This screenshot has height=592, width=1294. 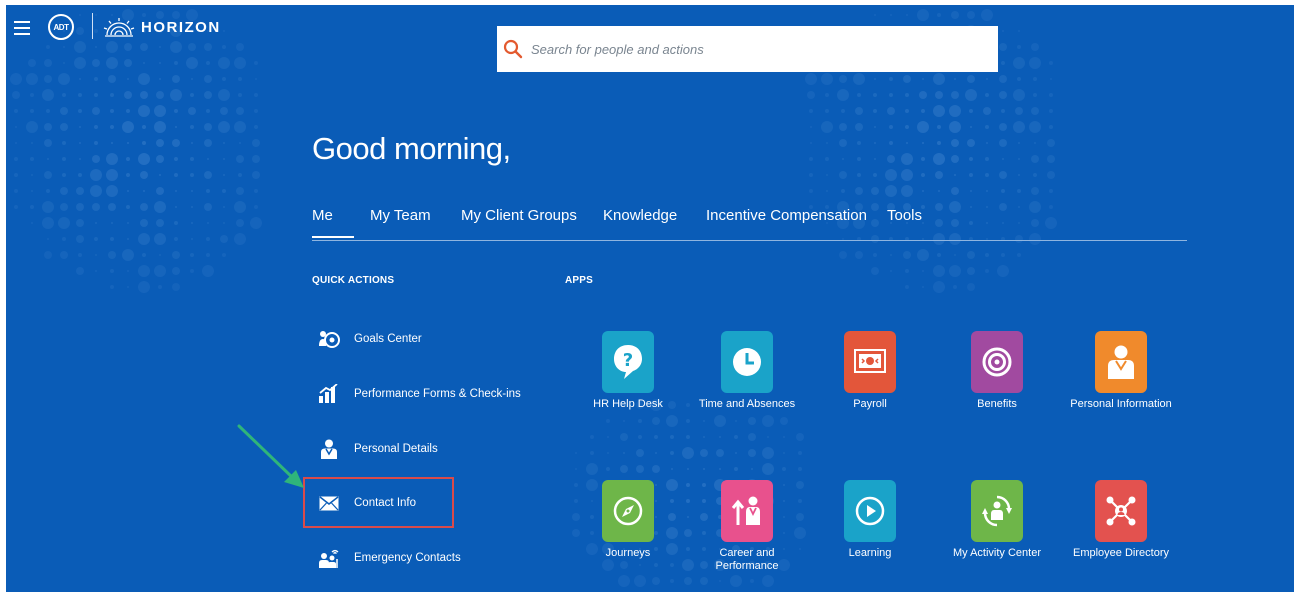 I want to click on tab-incentive-compensation: Incentive Compensation, so click(x=786, y=215).